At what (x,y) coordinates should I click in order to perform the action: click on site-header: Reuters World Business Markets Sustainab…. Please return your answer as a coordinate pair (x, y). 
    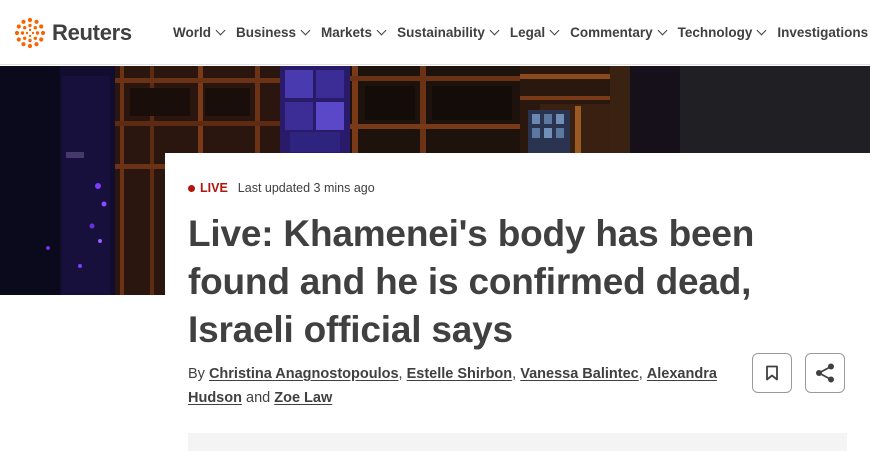
    Looking at the image, I should click on (435, 32).